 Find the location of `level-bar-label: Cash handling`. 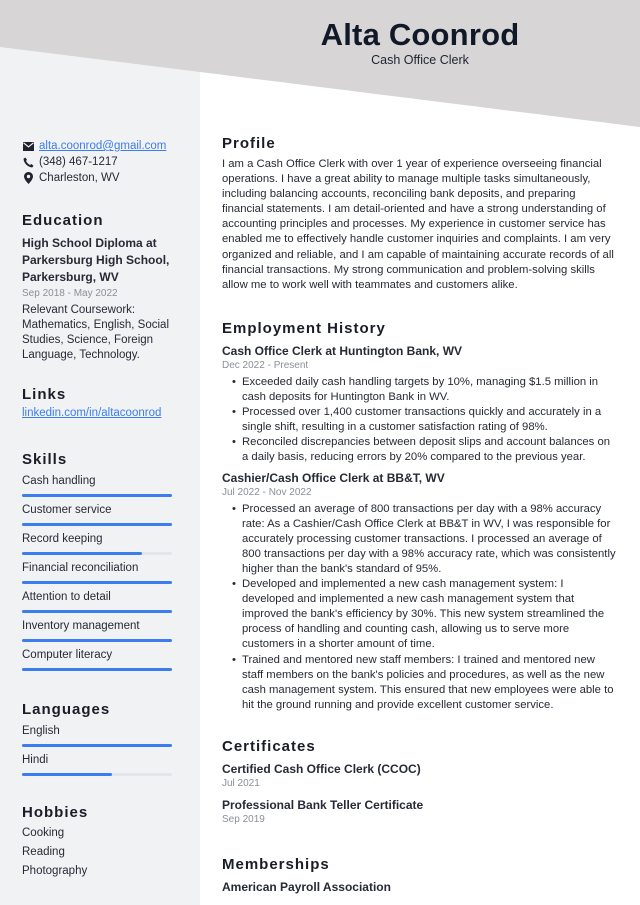

level-bar-label: Cash handling is located at coordinates (59, 481).